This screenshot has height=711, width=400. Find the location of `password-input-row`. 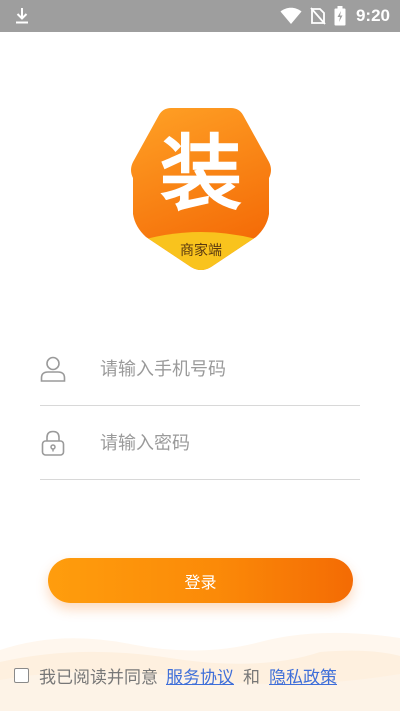

password-input-row is located at coordinates (200, 451).